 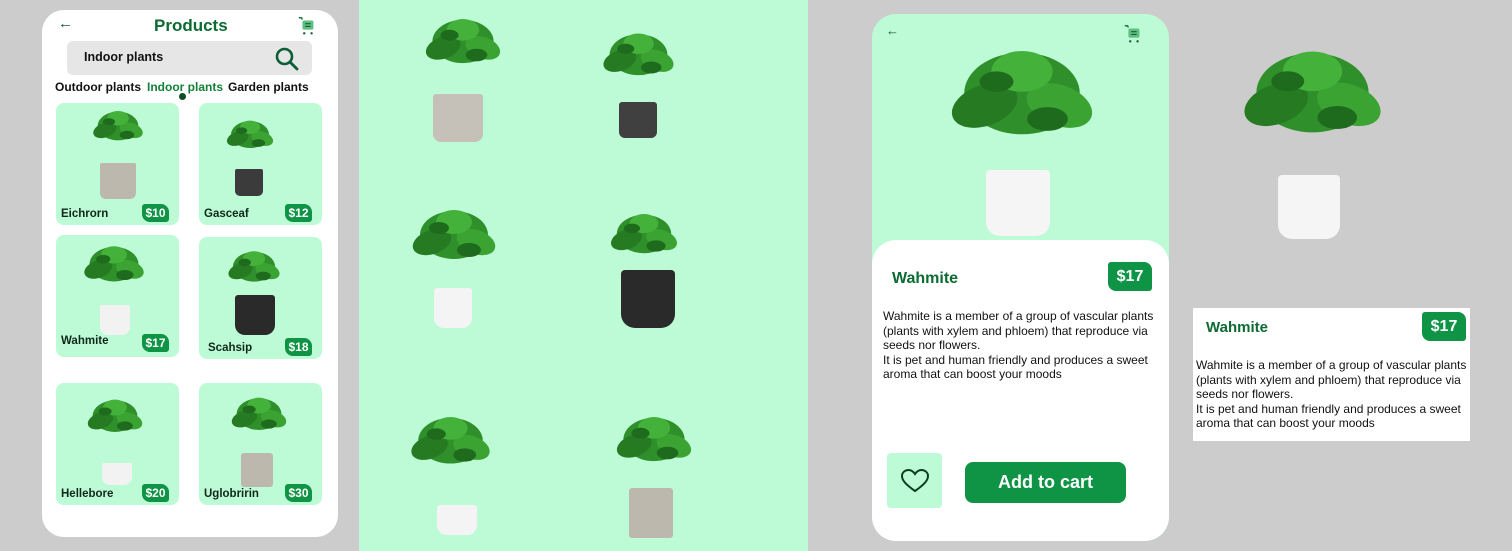 What do you see at coordinates (85, 214) in the screenshot?
I see `product-name: Eichrorn` at bounding box center [85, 214].